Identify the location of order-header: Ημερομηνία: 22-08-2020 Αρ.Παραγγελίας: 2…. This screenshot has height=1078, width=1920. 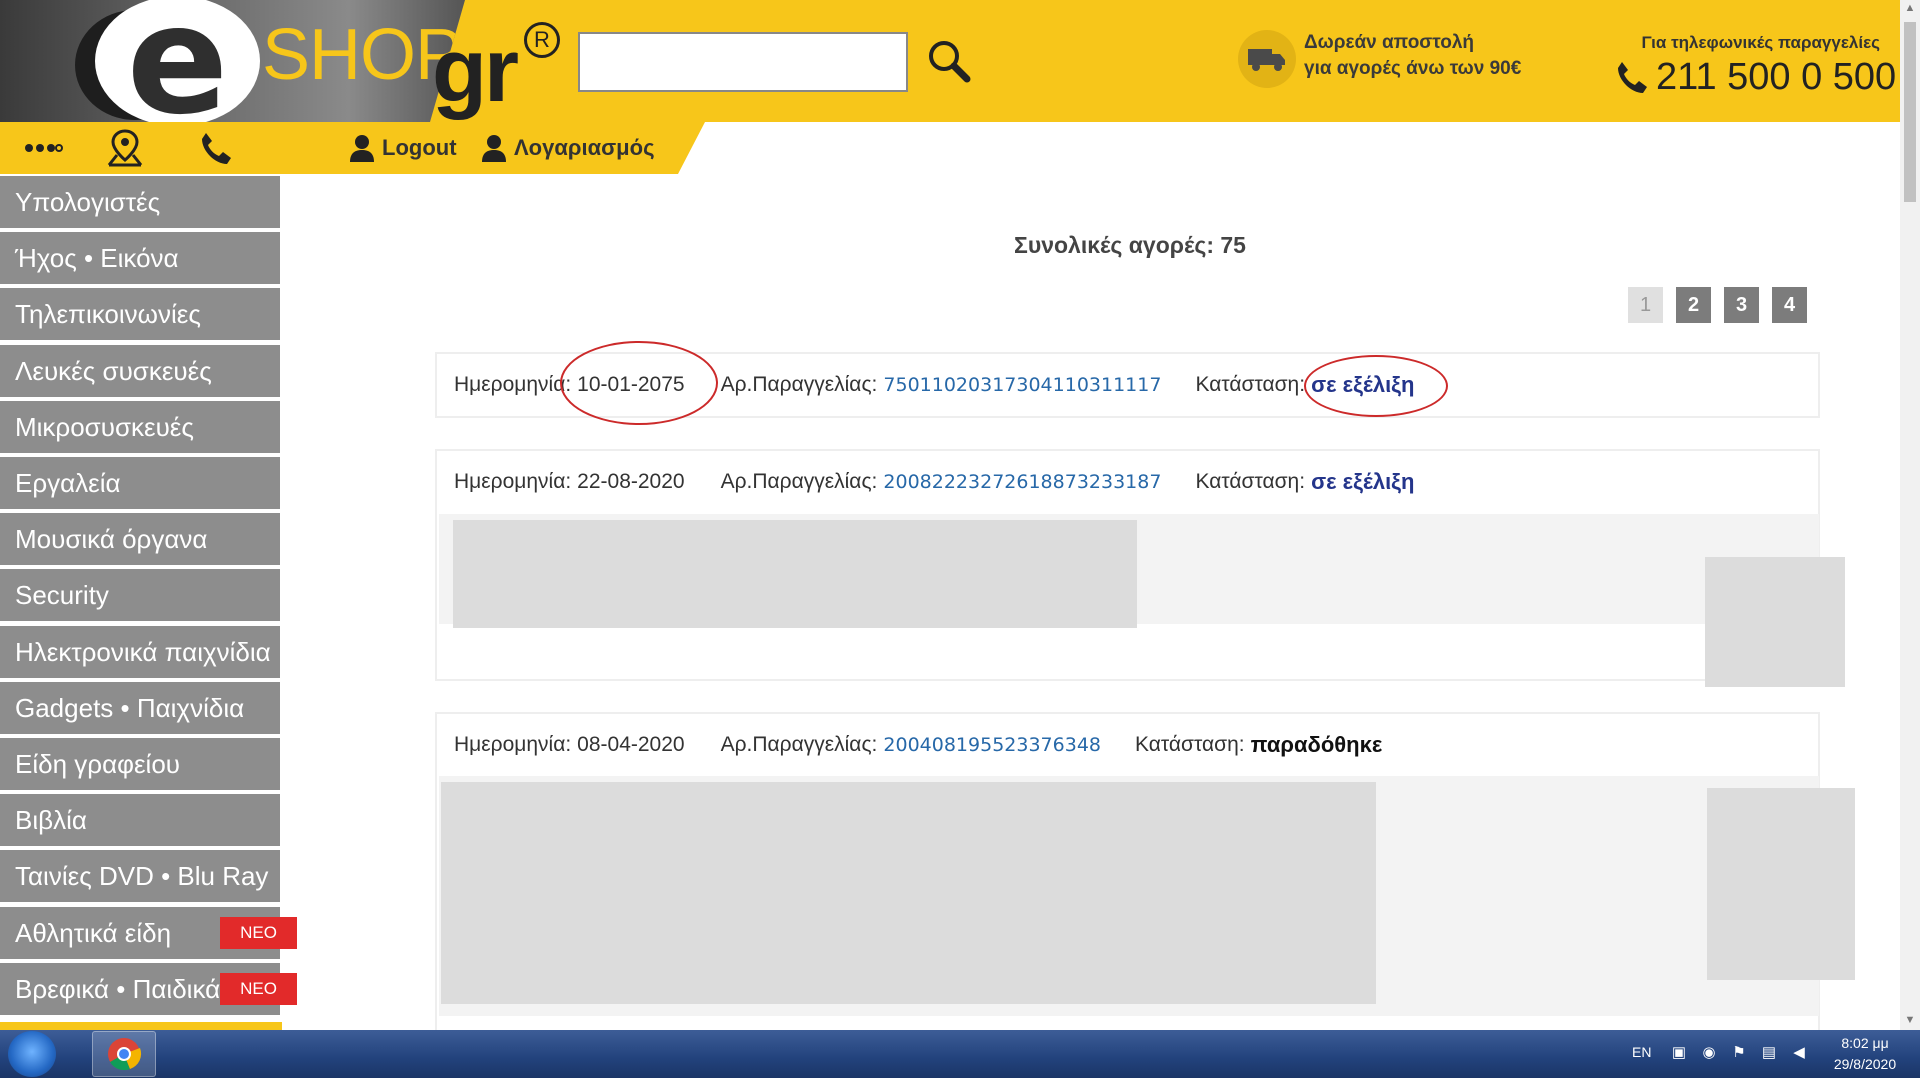
(934, 482).